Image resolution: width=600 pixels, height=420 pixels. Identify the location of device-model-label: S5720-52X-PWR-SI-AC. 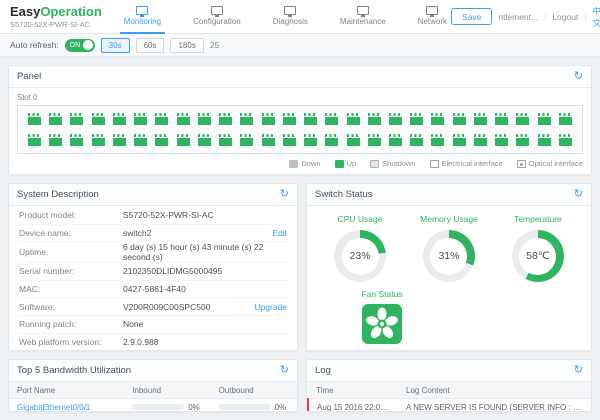
(50, 24).